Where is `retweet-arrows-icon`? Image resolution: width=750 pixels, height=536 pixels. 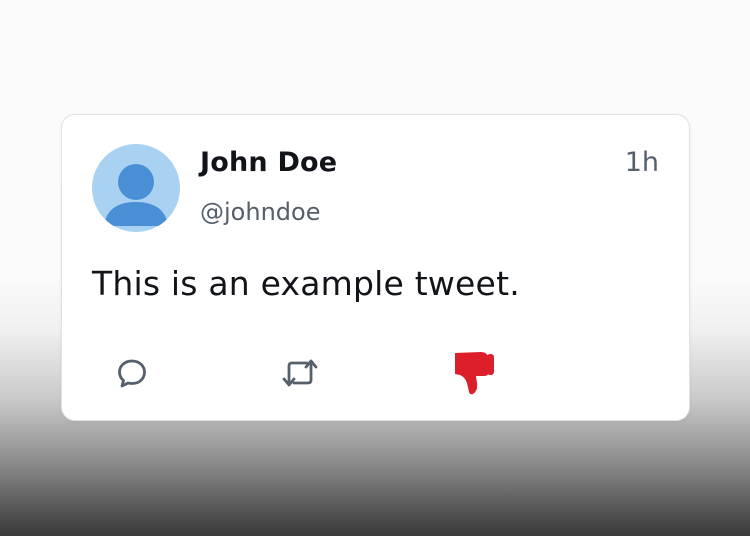 retweet-arrows-icon is located at coordinates (300, 373).